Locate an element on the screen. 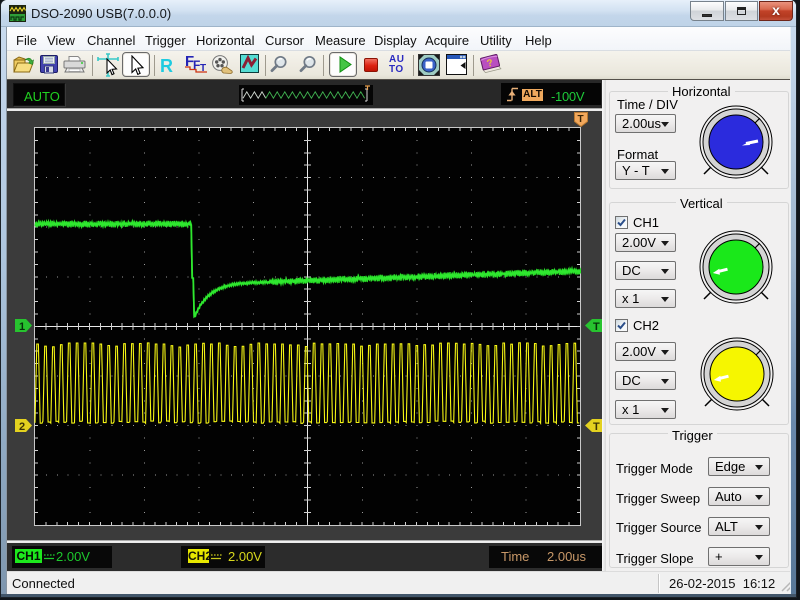  svg-text: 2 is located at coordinates (22, 427).